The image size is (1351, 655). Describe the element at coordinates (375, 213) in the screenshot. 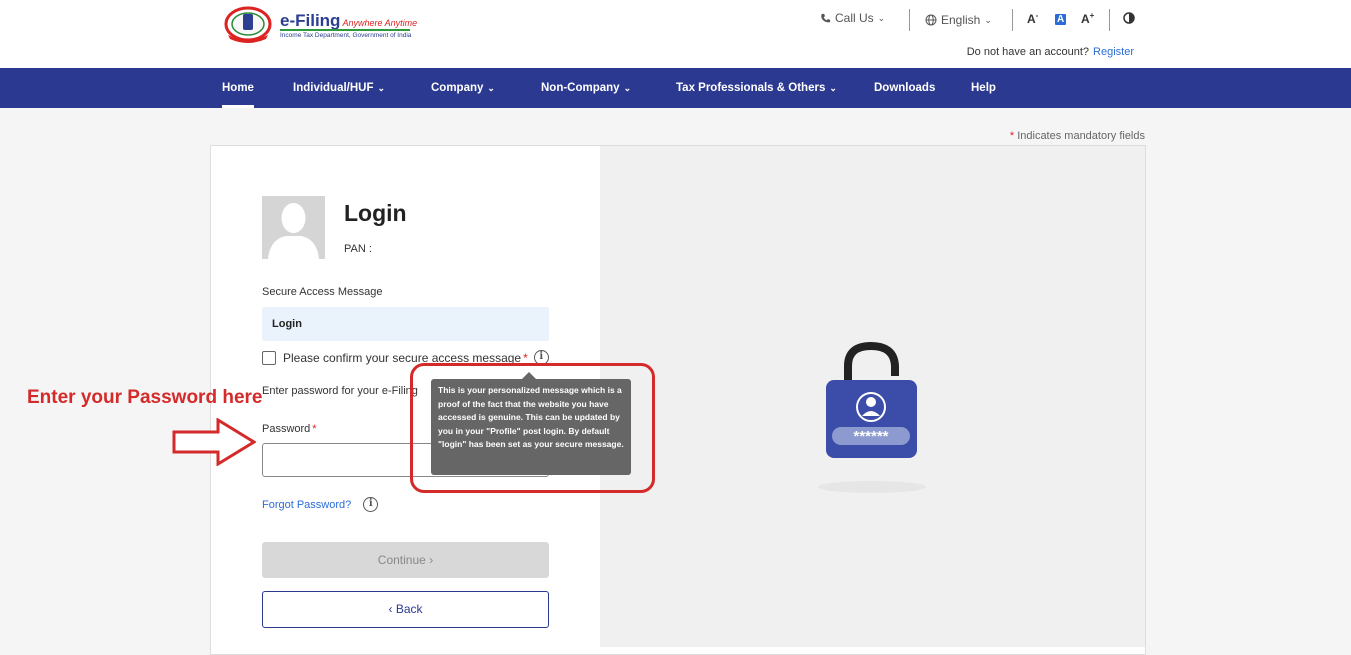

I see `page-title: Login` at that location.